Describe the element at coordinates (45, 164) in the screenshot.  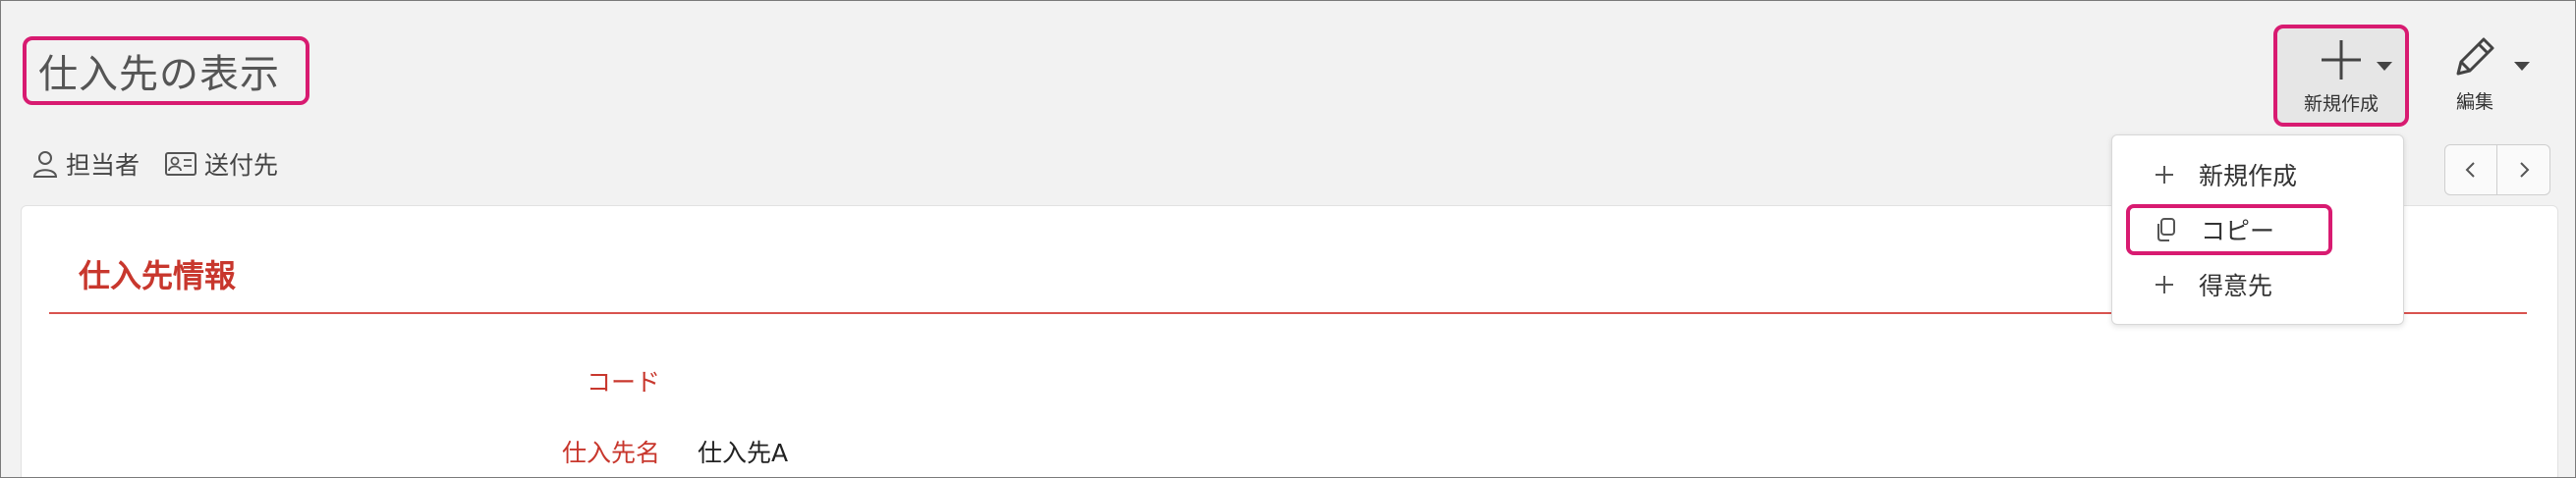
I see `person-icon` at that location.